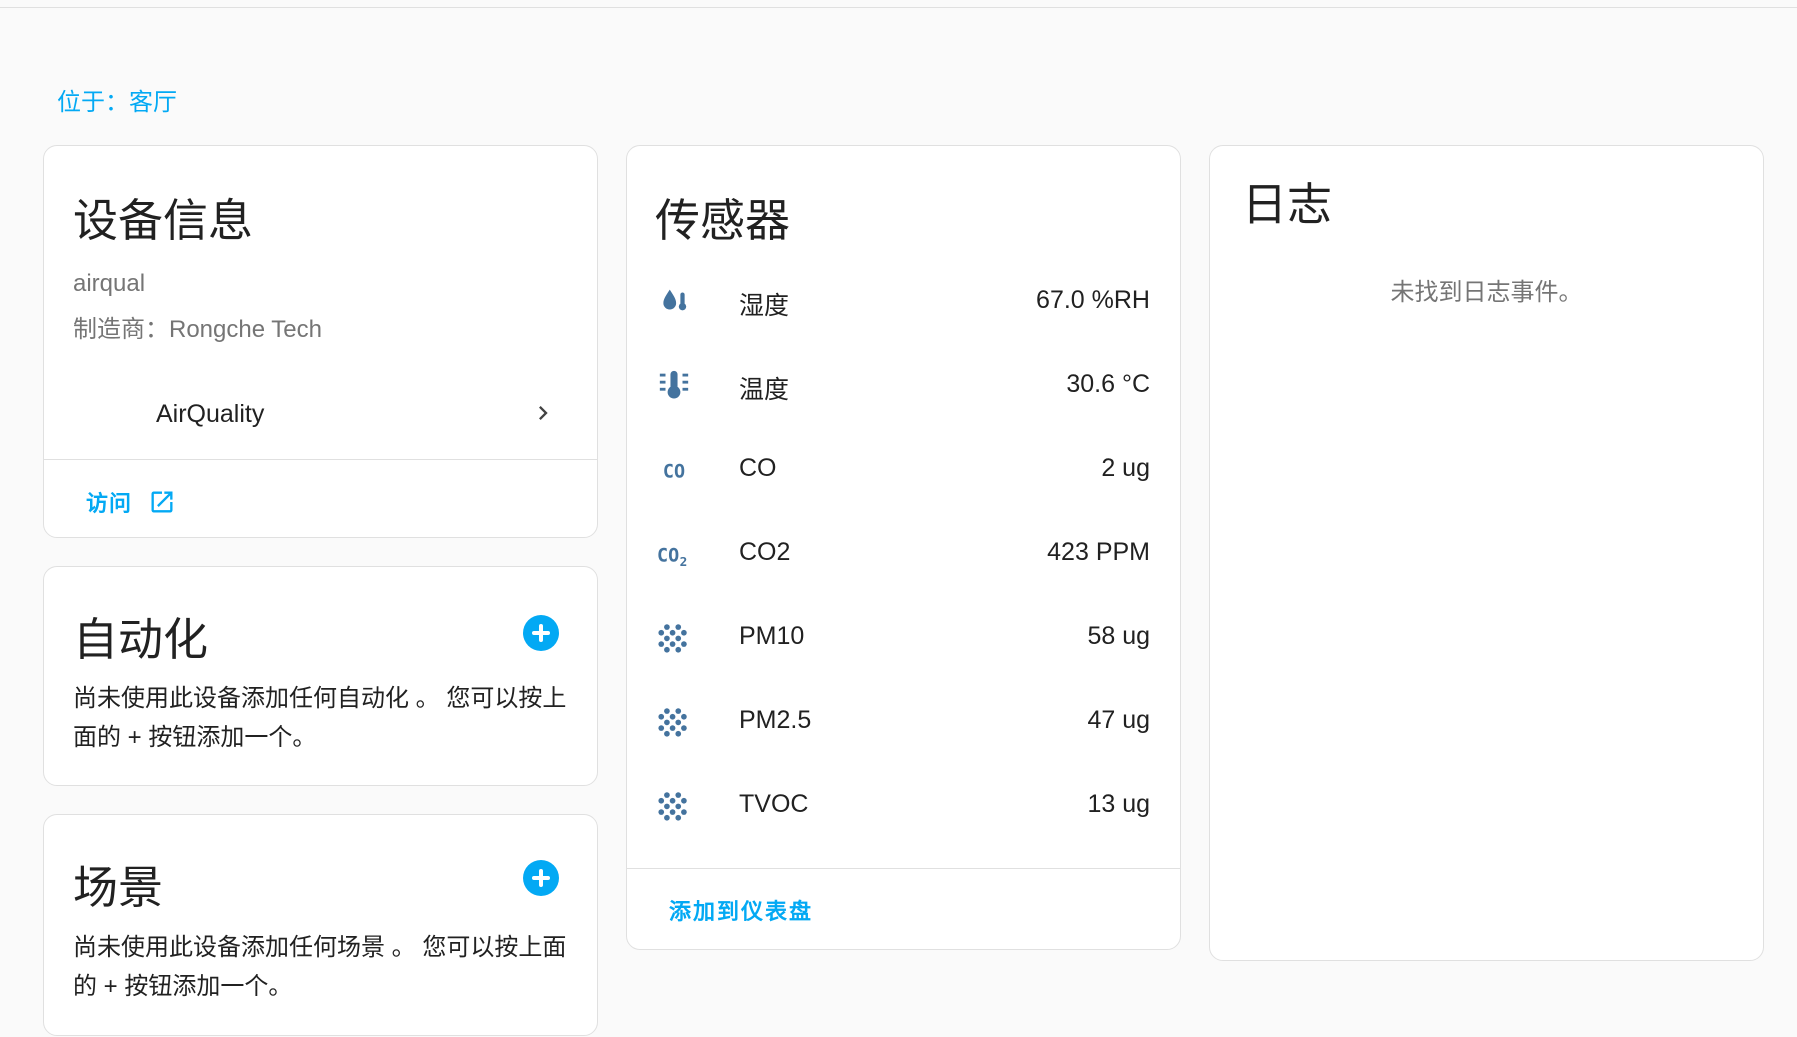 This screenshot has height=1037, width=1797. I want to click on scene-empty-text: 尚未使用此设备添加任何场景 。 您可以按上面的 + 按钮添加一个。, so click(320, 967).